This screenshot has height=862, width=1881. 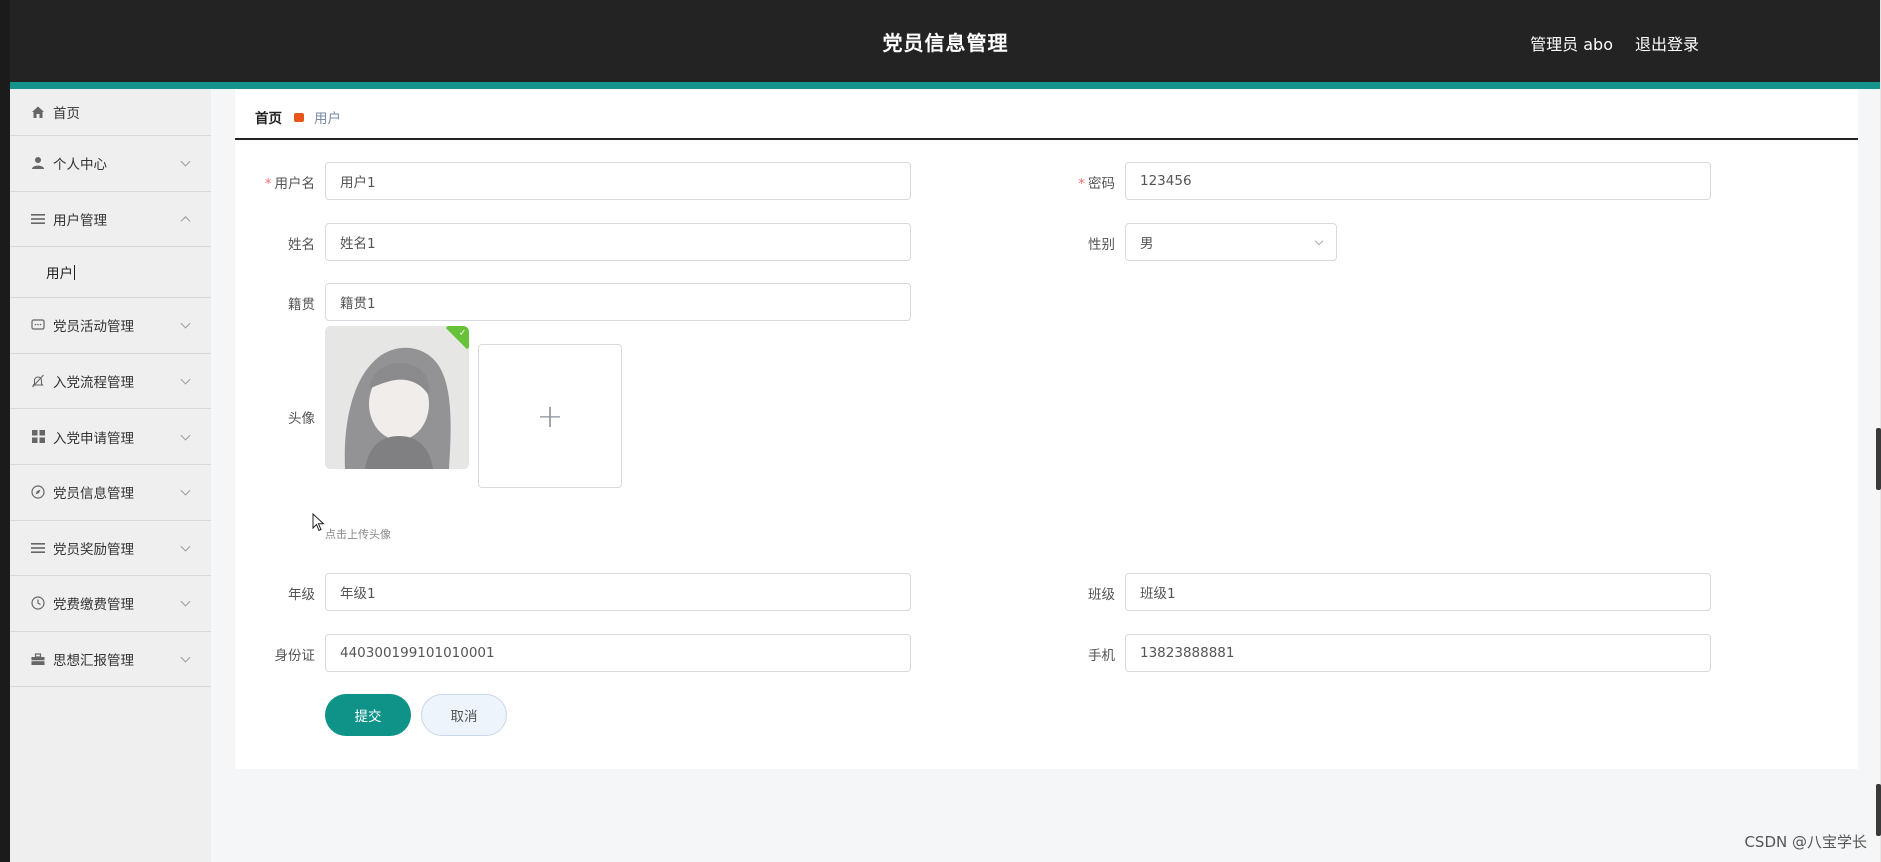 I want to click on breadcrumb-separator-icon, so click(x=299, y=117).